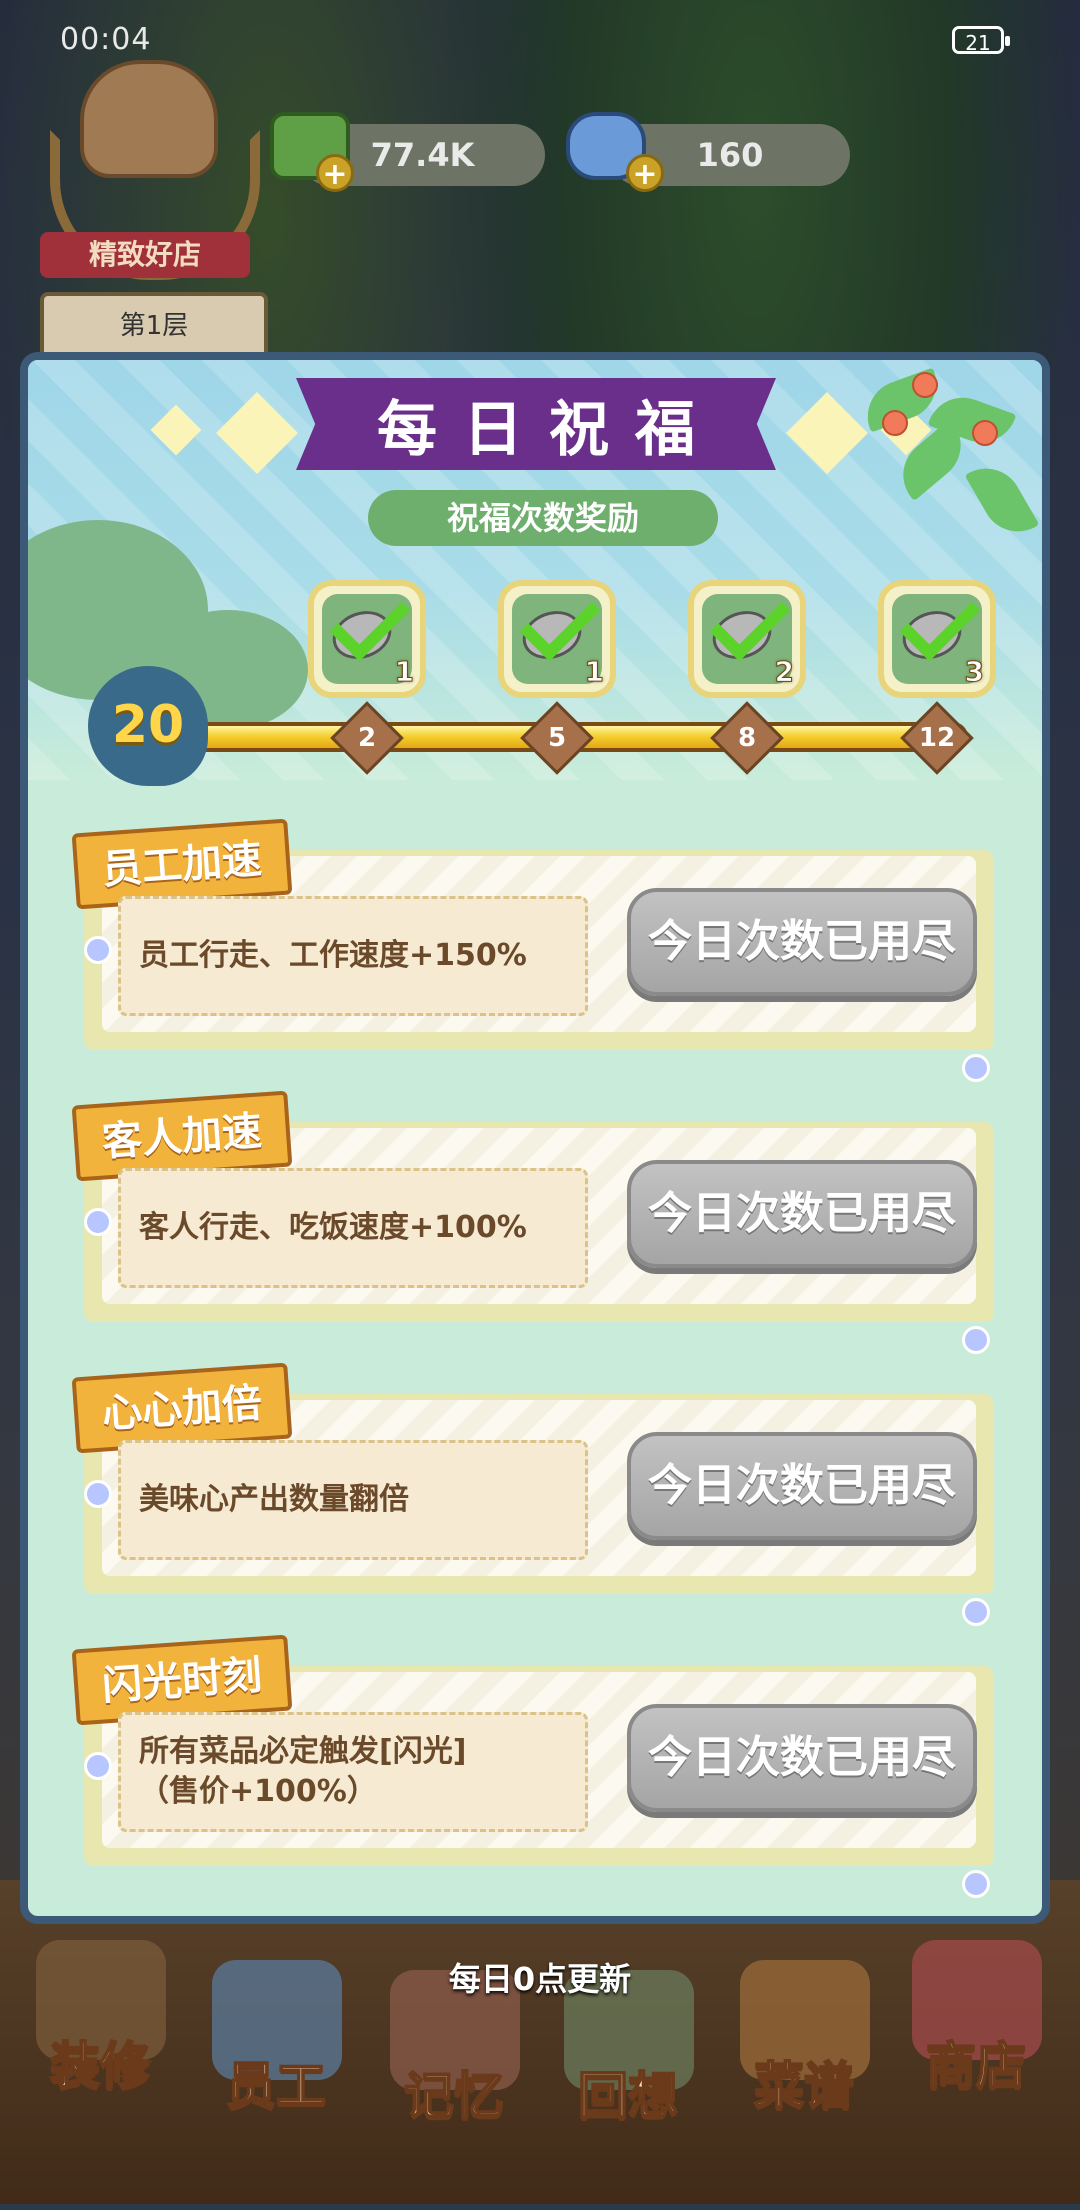  I want to click on modal-title: 每日祝福, so click(549, 429).